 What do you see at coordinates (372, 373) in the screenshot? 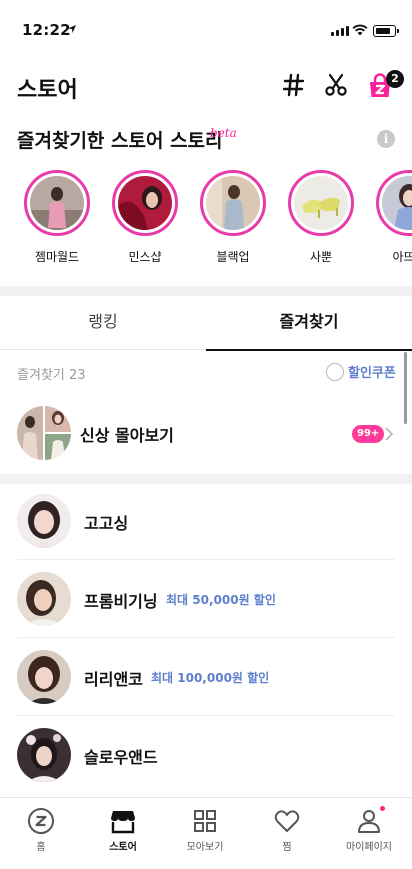
I see `coupon-filter-label: 할인쿠폰` at bounding box center [372, 373].